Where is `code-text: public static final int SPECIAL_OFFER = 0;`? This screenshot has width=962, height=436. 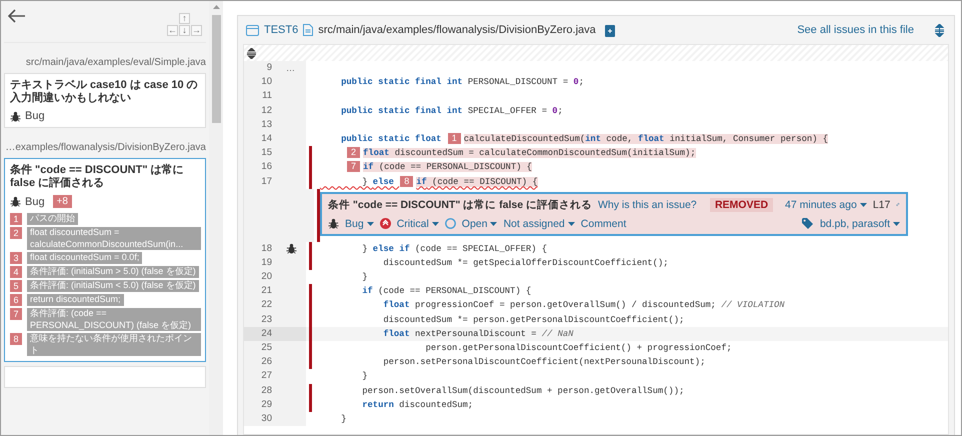 code-text: public static final int SPECIAL_OFFER = 0; is located at coordinates (451, 111).